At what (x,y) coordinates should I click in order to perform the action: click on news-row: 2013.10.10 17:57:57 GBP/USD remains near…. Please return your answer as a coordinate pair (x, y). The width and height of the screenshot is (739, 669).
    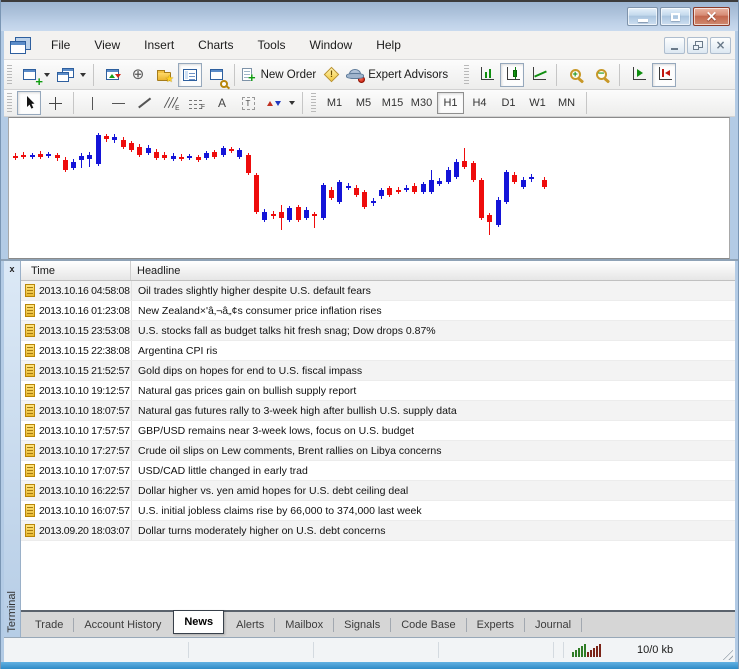
    Looking at the image, I should click on (378, 431).